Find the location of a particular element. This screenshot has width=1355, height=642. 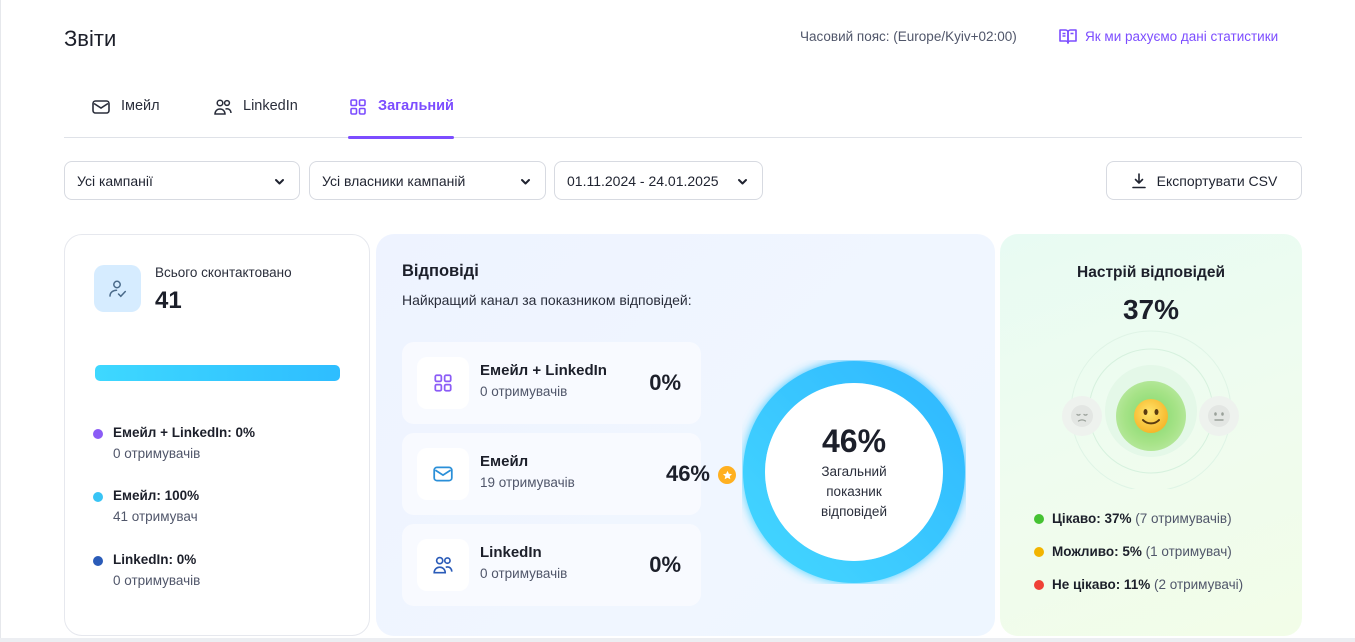

smile-face-icon is located at coordinates (1151, 416).